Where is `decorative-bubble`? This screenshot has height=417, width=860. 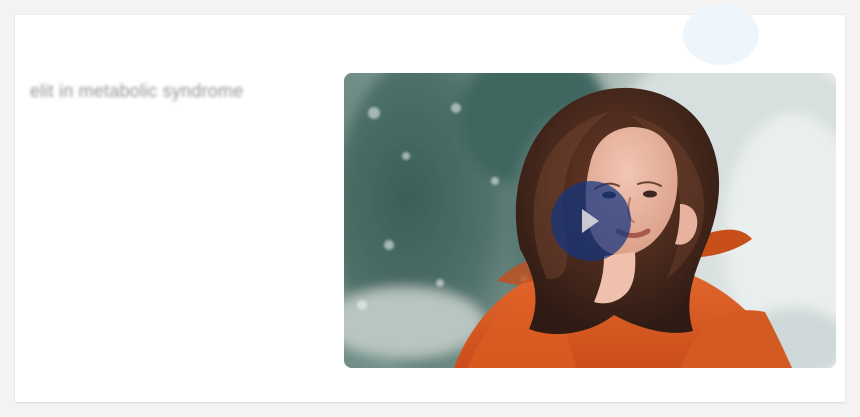
decorative-bubble is located at coordinates (721, 35).